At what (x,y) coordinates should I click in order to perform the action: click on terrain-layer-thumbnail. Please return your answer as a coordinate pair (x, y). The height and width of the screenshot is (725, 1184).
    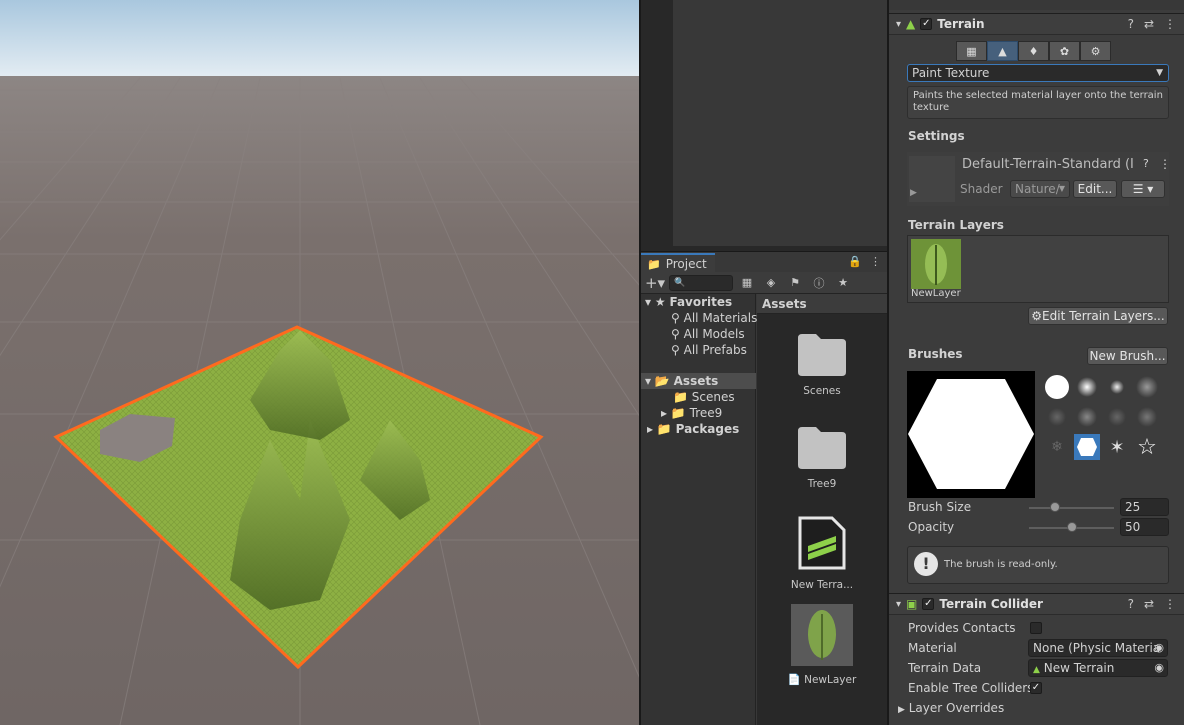
    Looking at the image, I should click on (936, 264).